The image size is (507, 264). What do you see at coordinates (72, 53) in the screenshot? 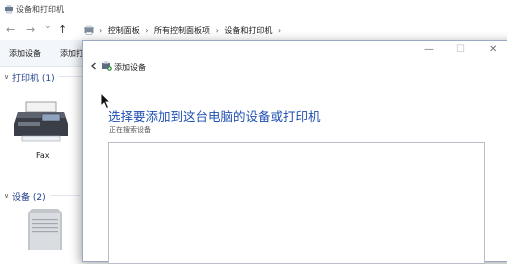
I see `add-printer-button: 添加打` at bounding box center [72, 53].